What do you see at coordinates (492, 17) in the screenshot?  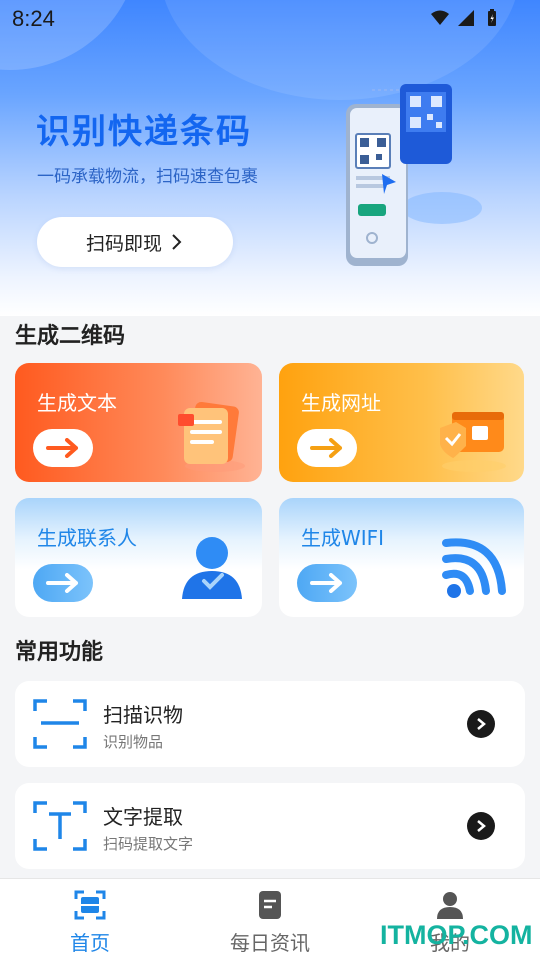 I see `battery-icon` at bounding box center [492, 17].